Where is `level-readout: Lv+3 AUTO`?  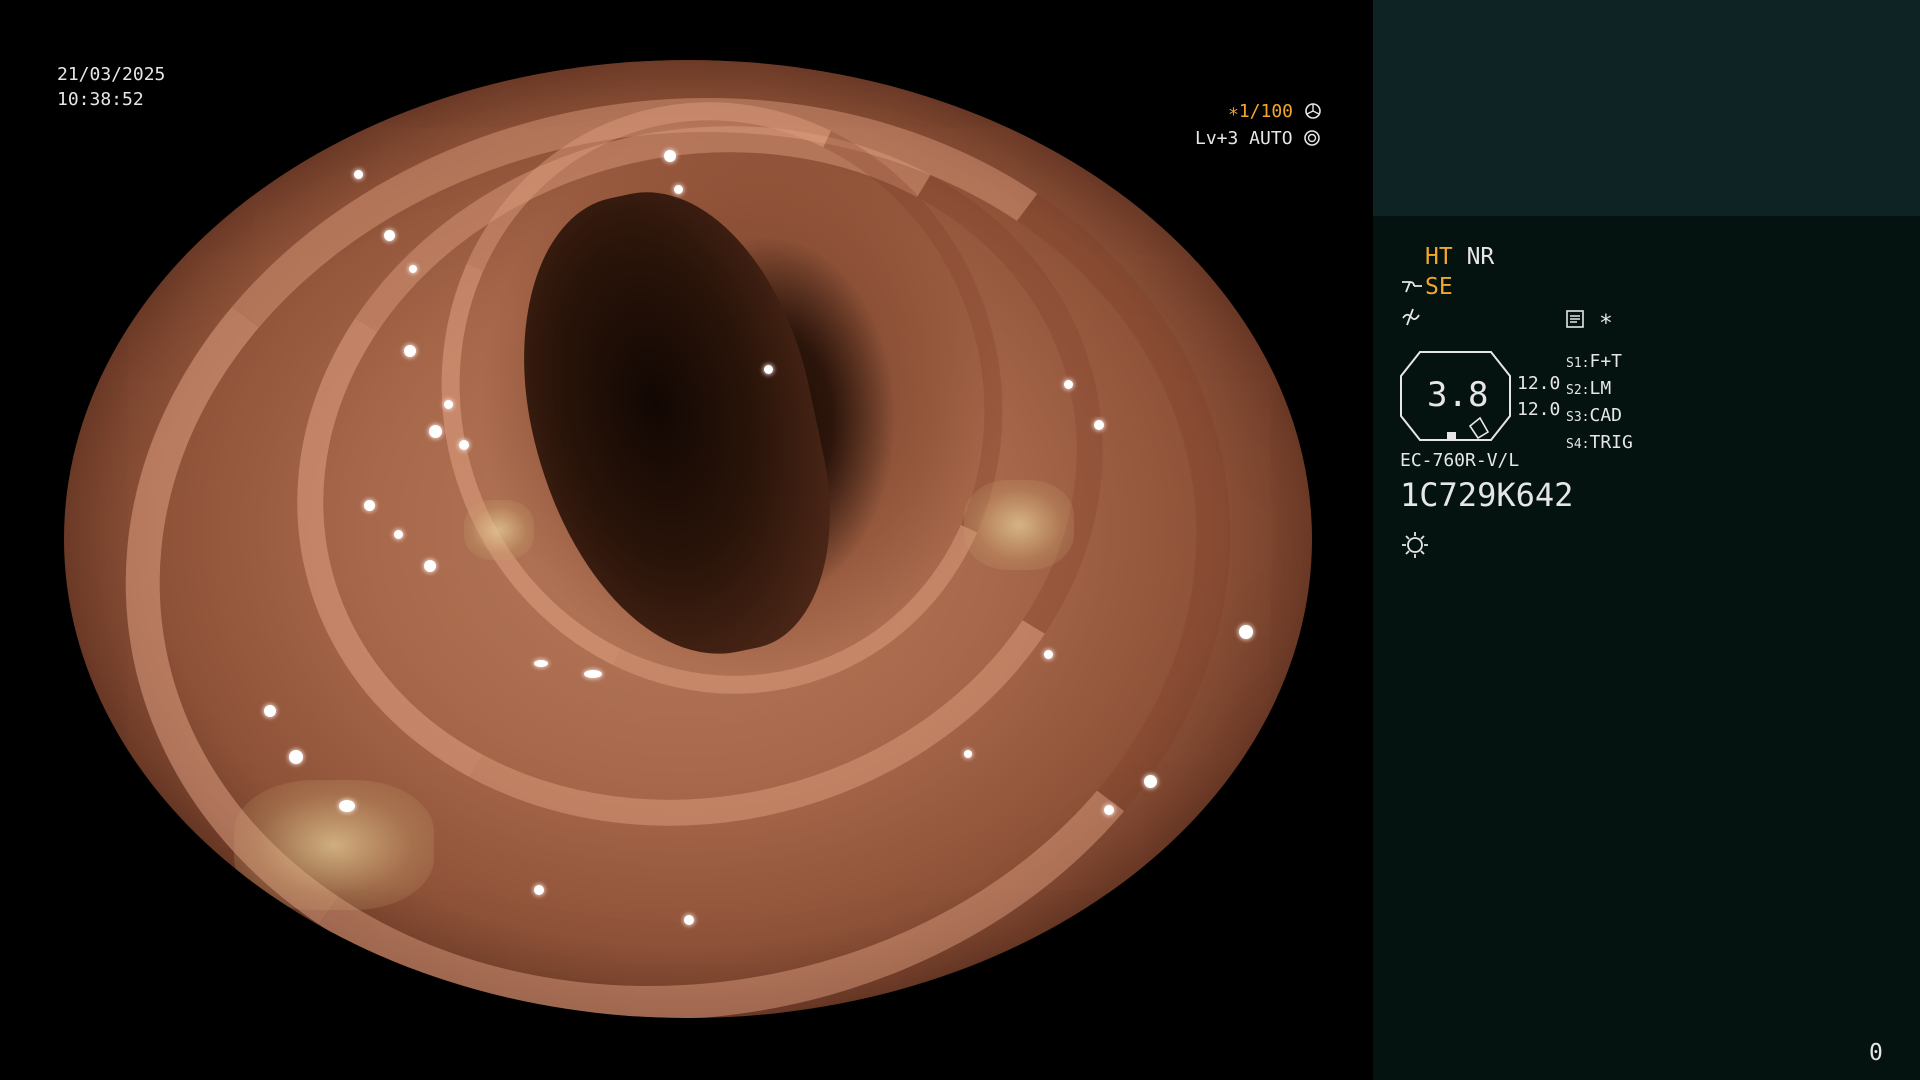
level-readout: Lv+3 AUTO is located at coordinates (1258, 138).